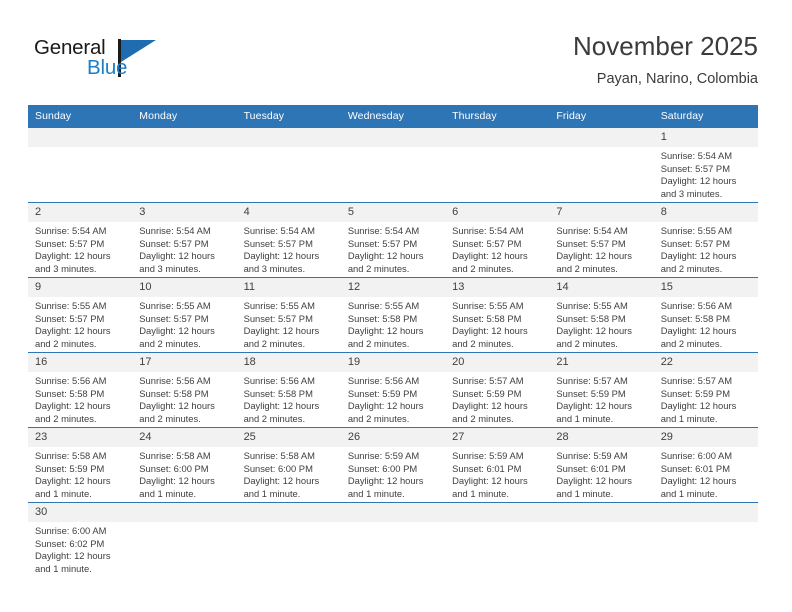 The height and width of the screenshot is (612, 792). Describe the element at coordinates (393, 437) in the screenshot. I see `day-number: 26` at that location.